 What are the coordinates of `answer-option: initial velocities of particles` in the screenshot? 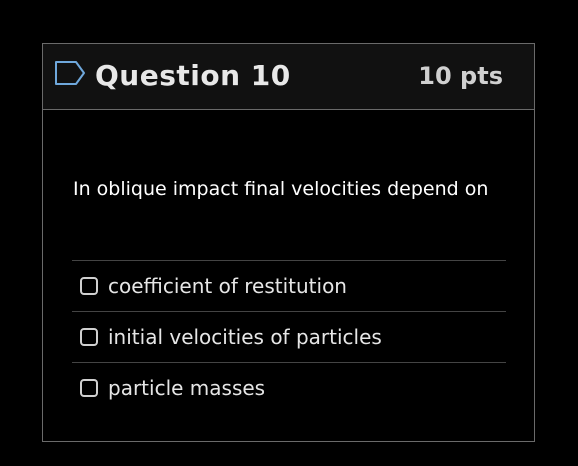 It's located at (289, 336).